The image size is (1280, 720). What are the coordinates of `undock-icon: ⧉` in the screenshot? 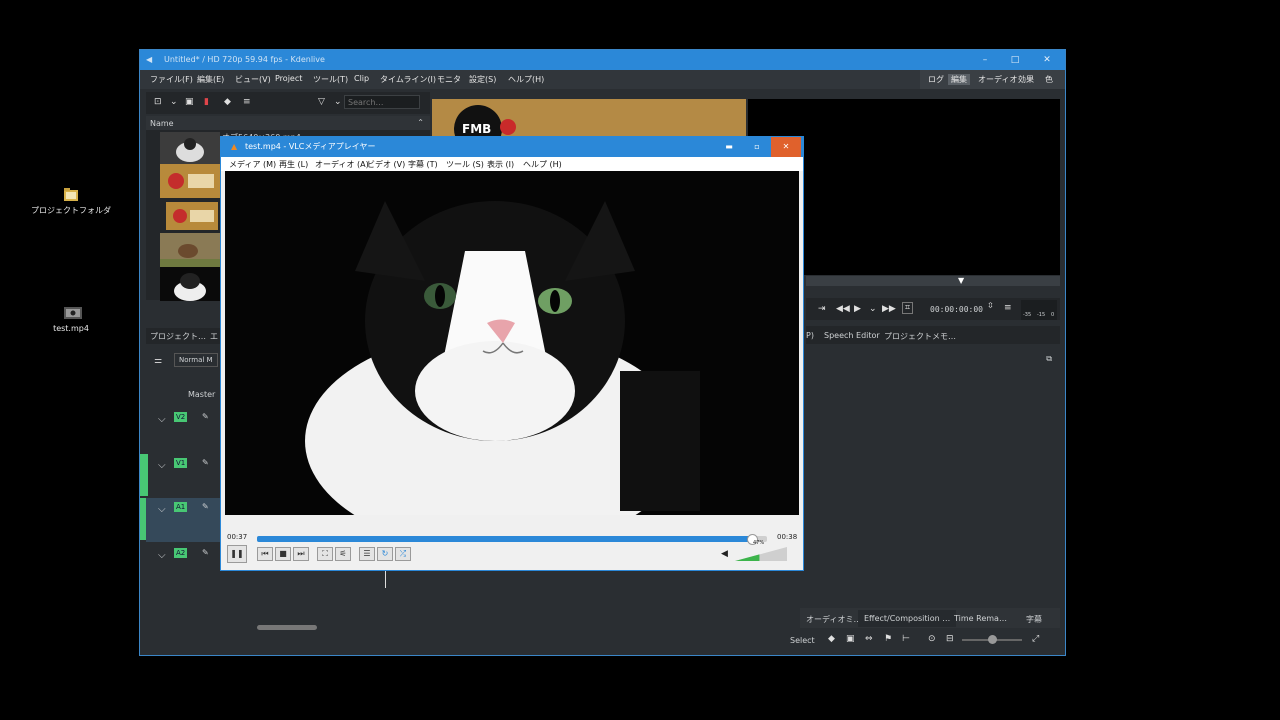 It's located at (1049, 359).